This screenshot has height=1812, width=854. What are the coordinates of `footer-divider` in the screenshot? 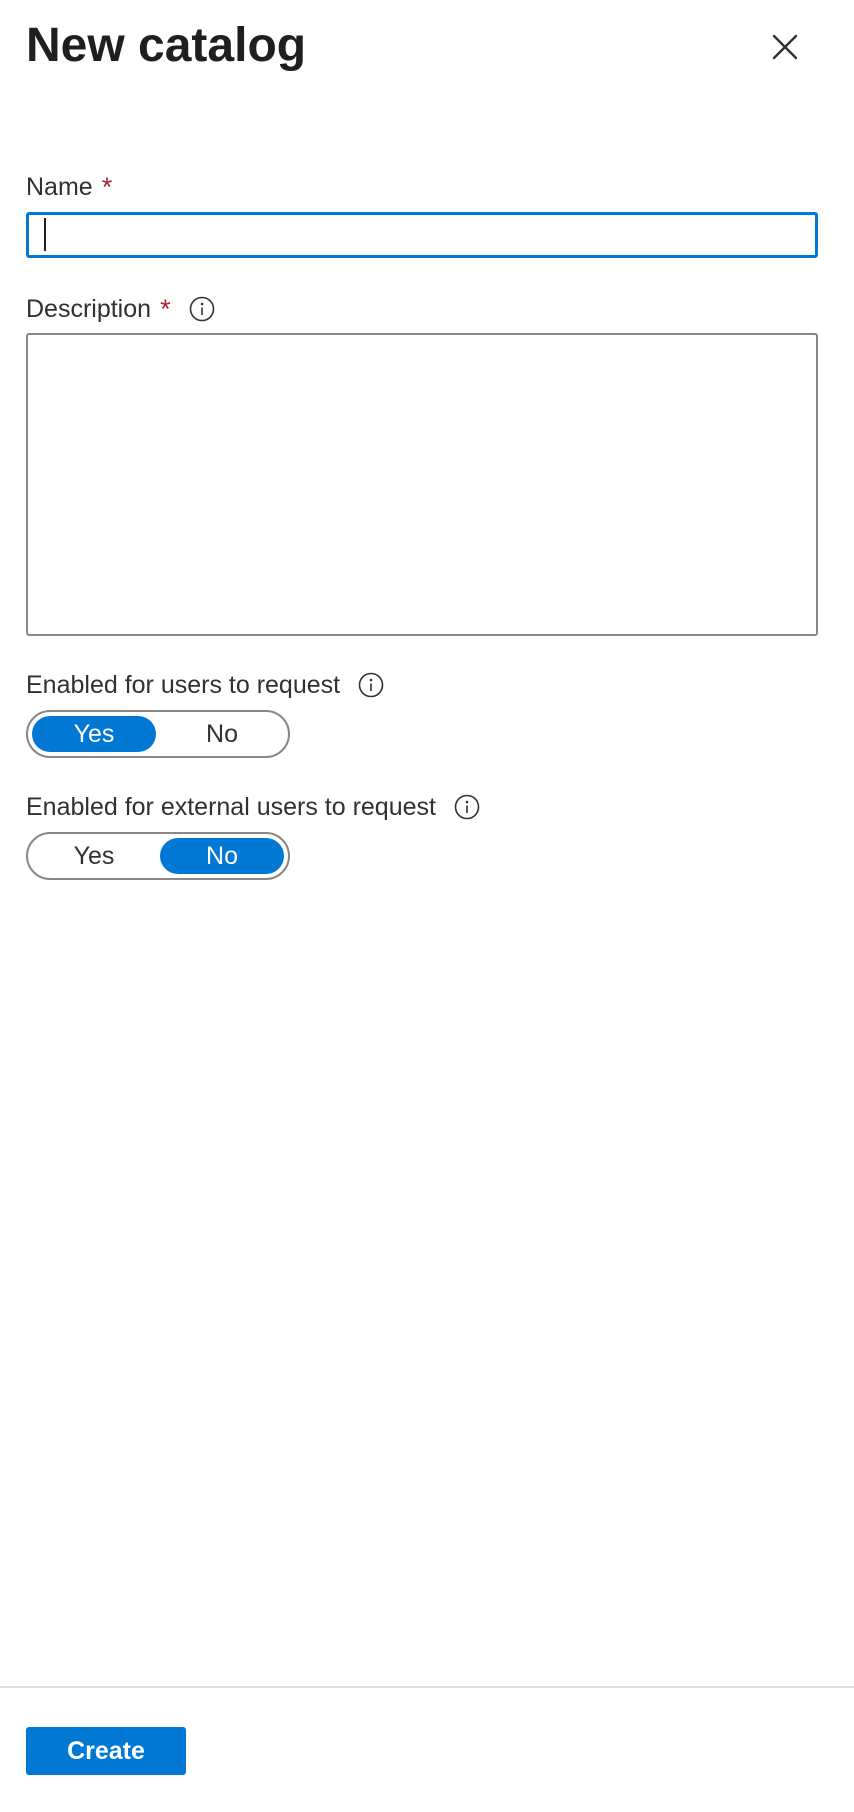 It's located at (427, 1687).